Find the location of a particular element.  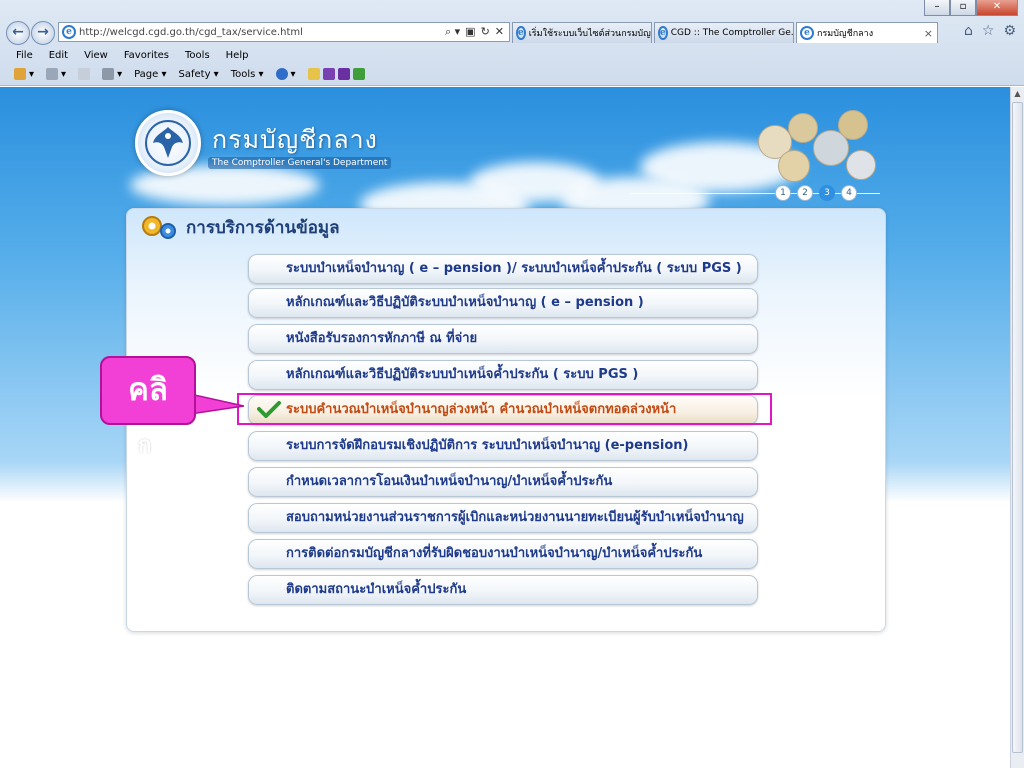

address-tools: ⌕ ▾ ▣ ↻ ✕ is located at coordinates (477, 32).